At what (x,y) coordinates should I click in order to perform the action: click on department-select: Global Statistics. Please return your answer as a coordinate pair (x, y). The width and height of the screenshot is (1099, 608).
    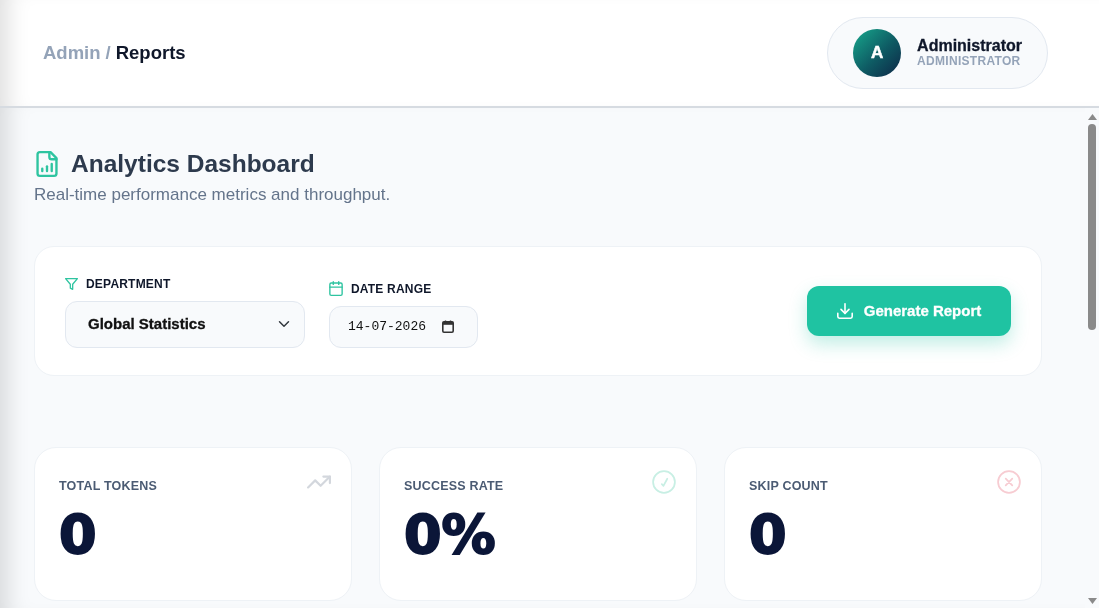
    Looking at the image, I should click on (185, 324).